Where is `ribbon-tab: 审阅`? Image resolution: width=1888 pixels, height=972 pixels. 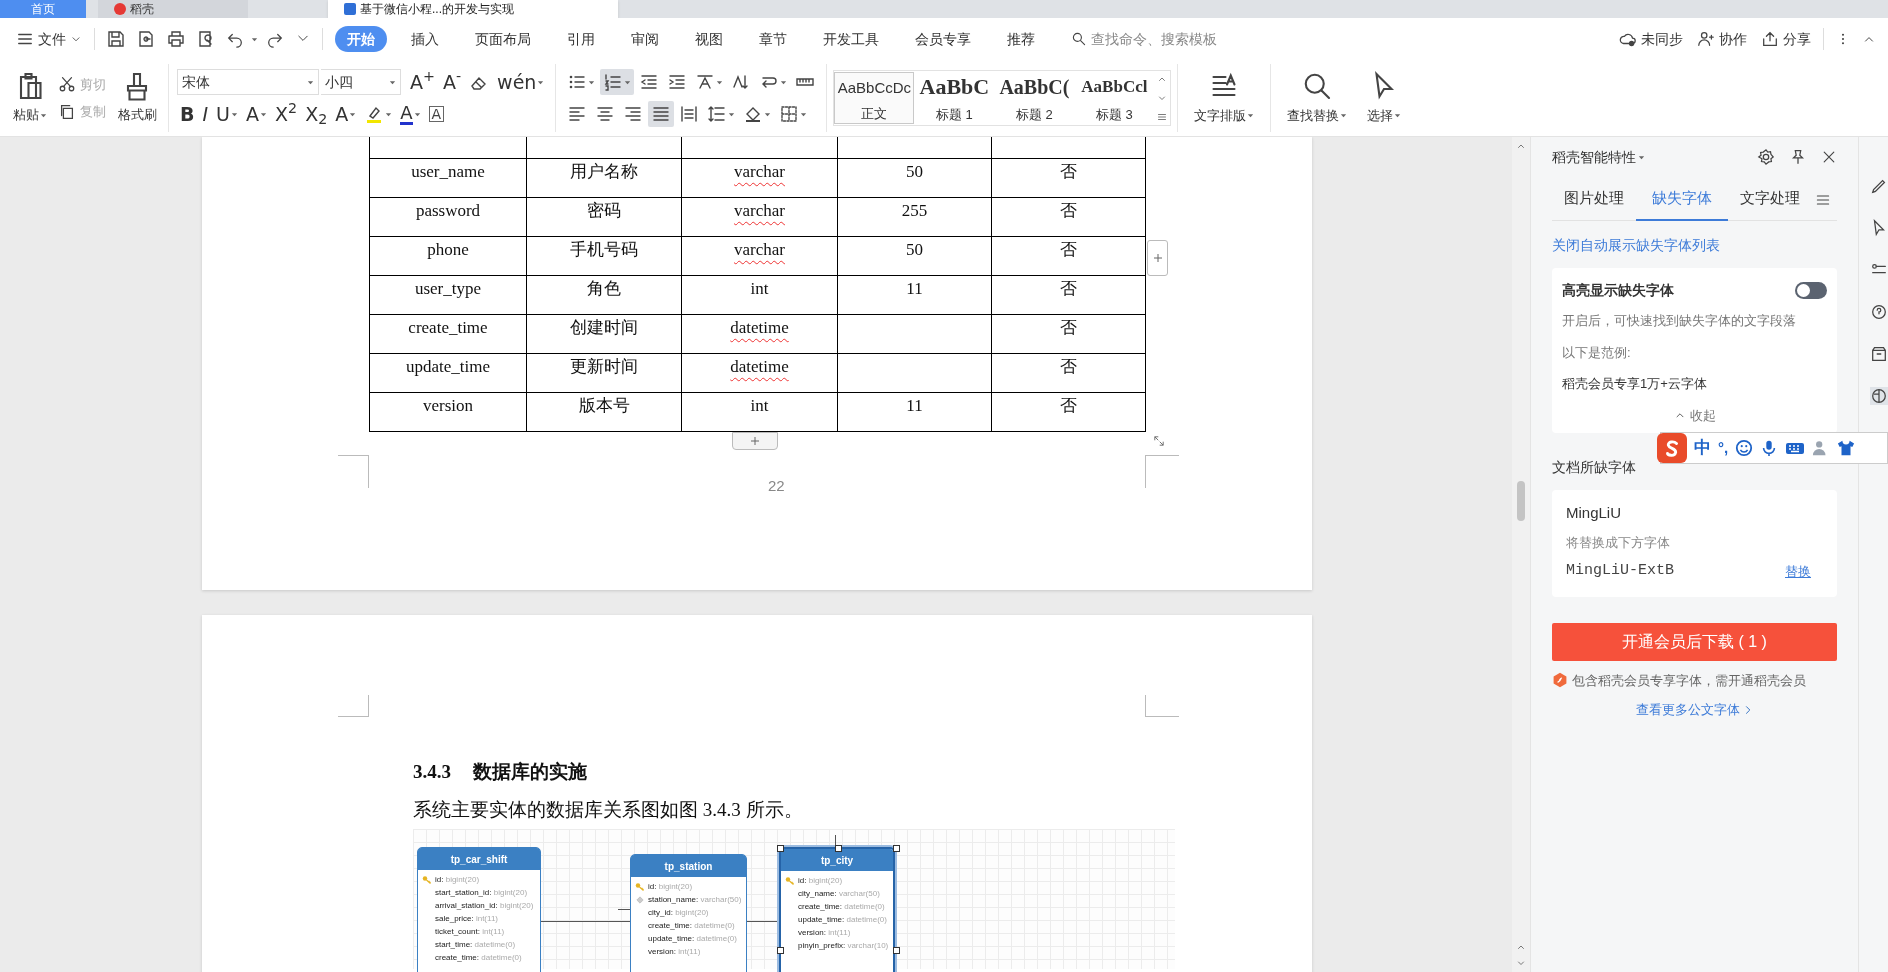 ribbon-tab: 审阅 is located at coordinates (645, 39).